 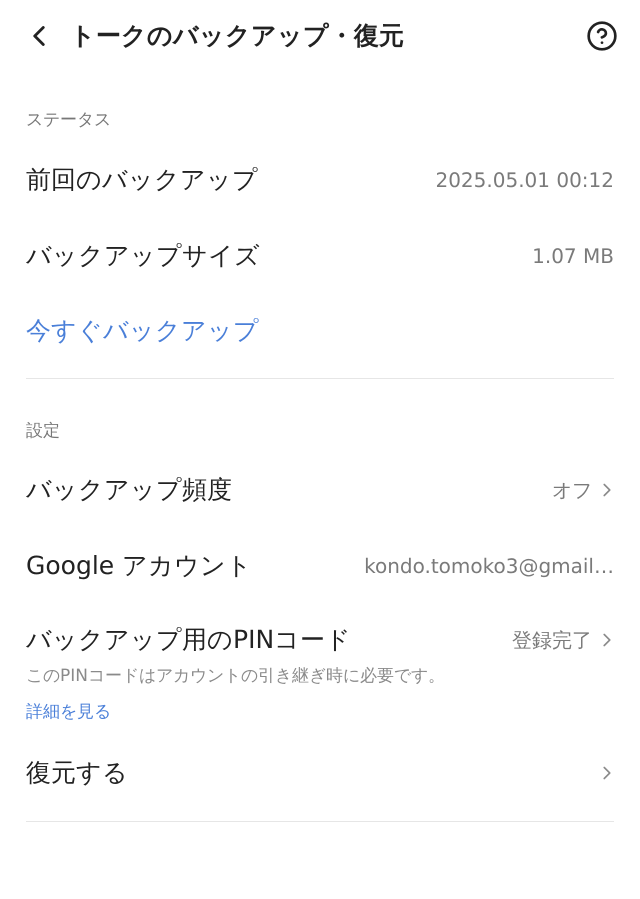 I want to click on setting-value: 登録完了, so click(x=552, y=640).